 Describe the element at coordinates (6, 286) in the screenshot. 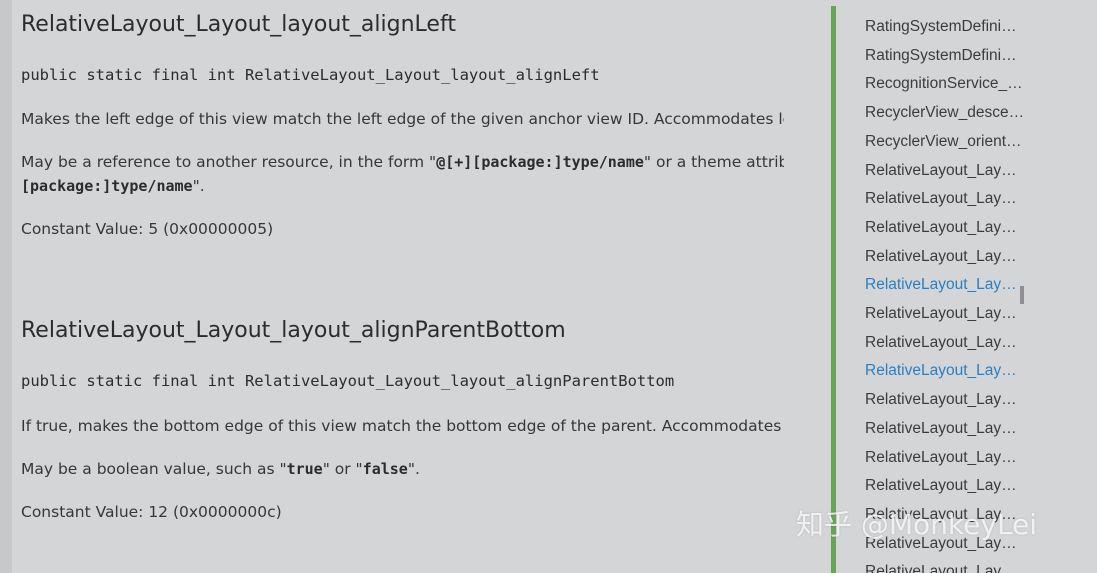

I see `left-edge-strip` at that location.